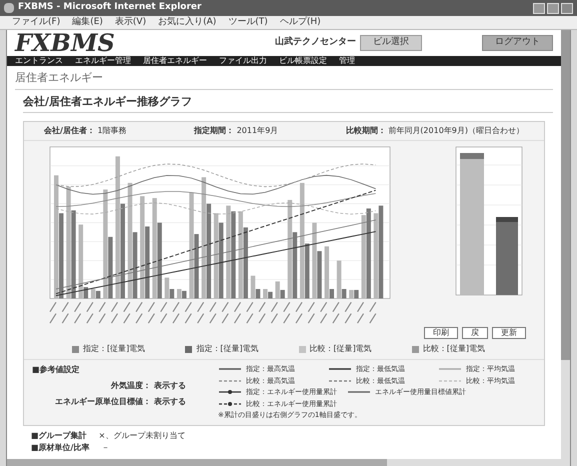 The width and height of the screenshot is (577, 466). I want to click on menu-item: お気に入り(A), so click(187, 22).